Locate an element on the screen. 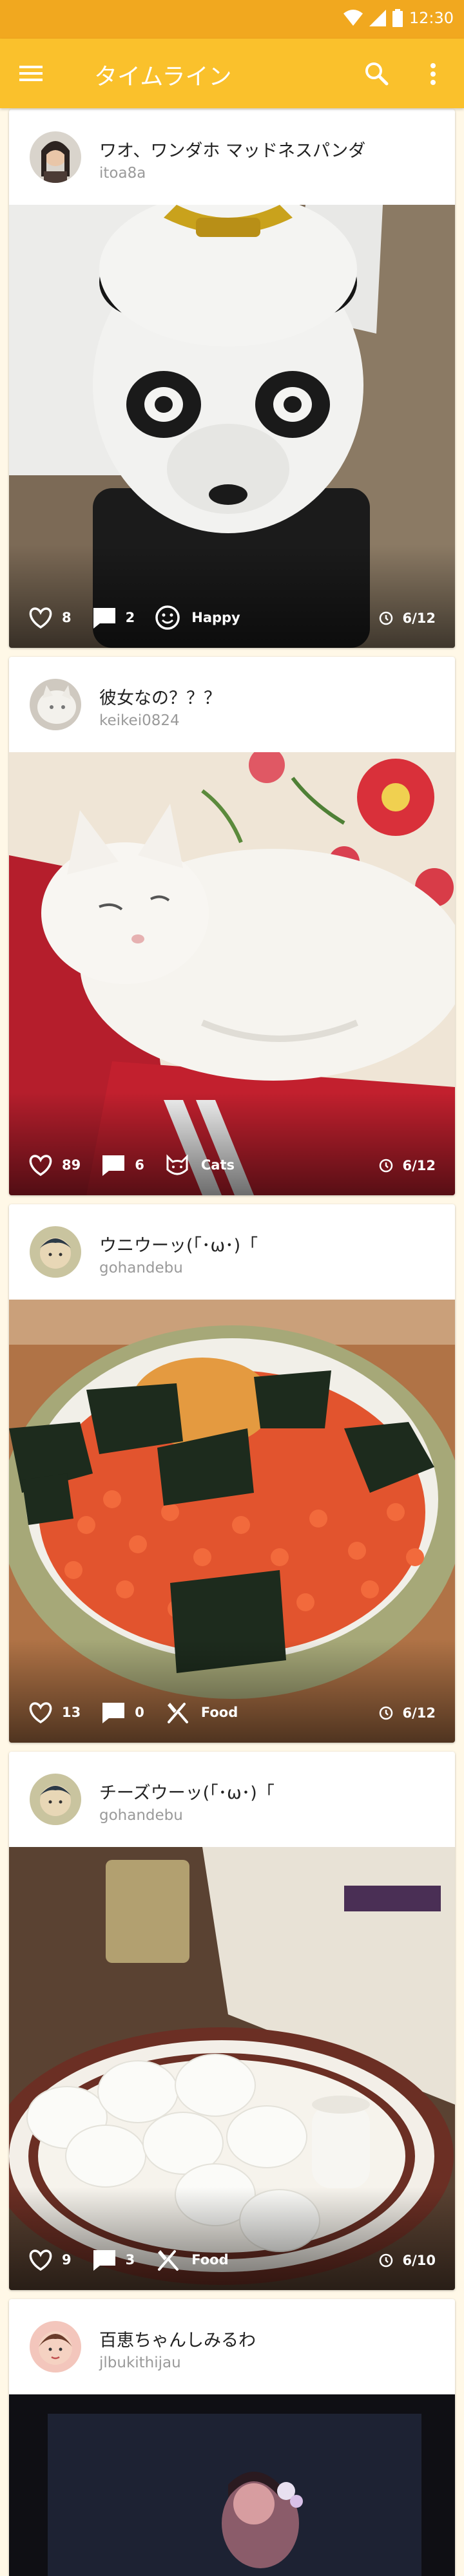 Image resolution: width=464 pixels, height=2576 pixels. post-author-name: 彼女なの？？？ is located at coordinates (160, 698).